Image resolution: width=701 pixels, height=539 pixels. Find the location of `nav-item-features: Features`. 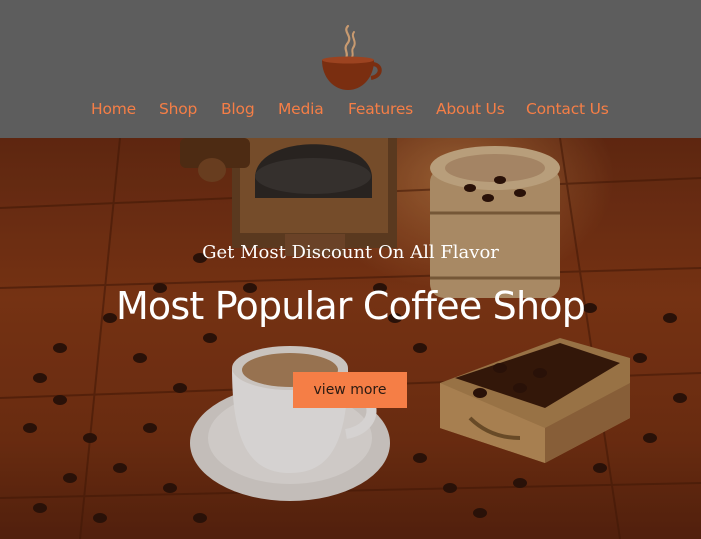

nav-item-features: Features is located at coordinates (380, 109).